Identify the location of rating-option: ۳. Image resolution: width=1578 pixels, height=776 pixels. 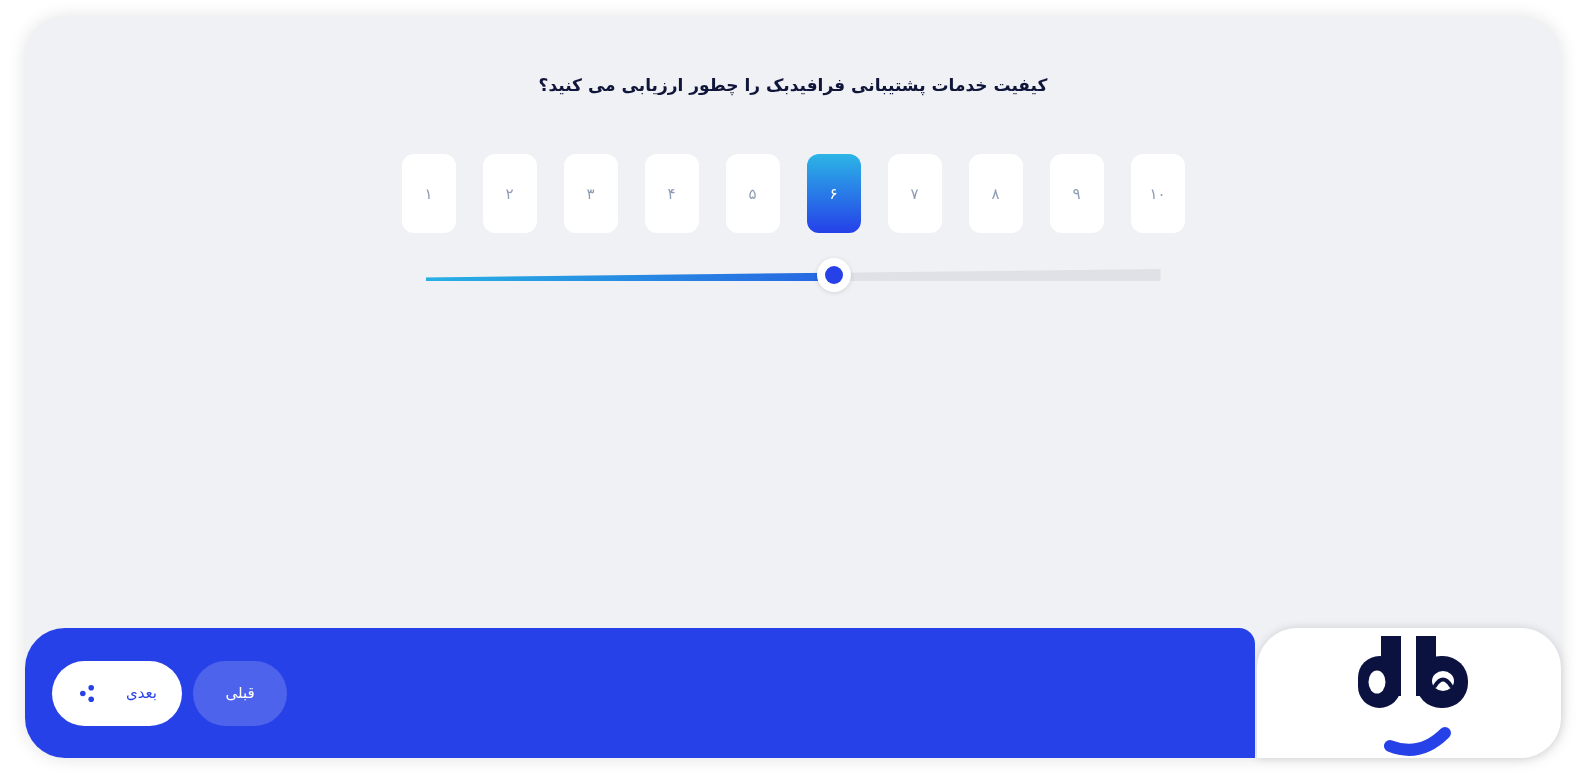
(590, 193).